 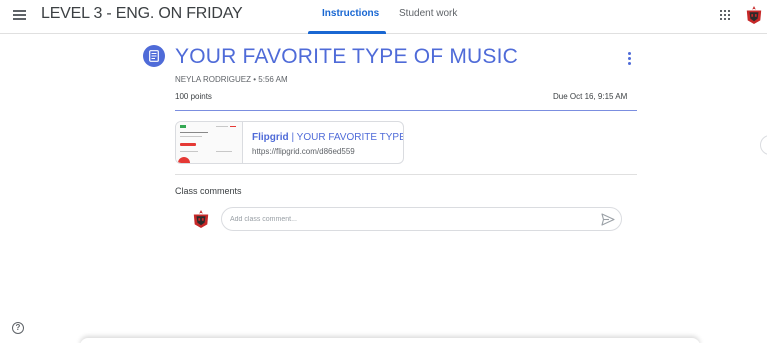 I want to click on assignment-title: YOUR FAVORITE TYPE OF MUSIC, so click(x=346, y=56).